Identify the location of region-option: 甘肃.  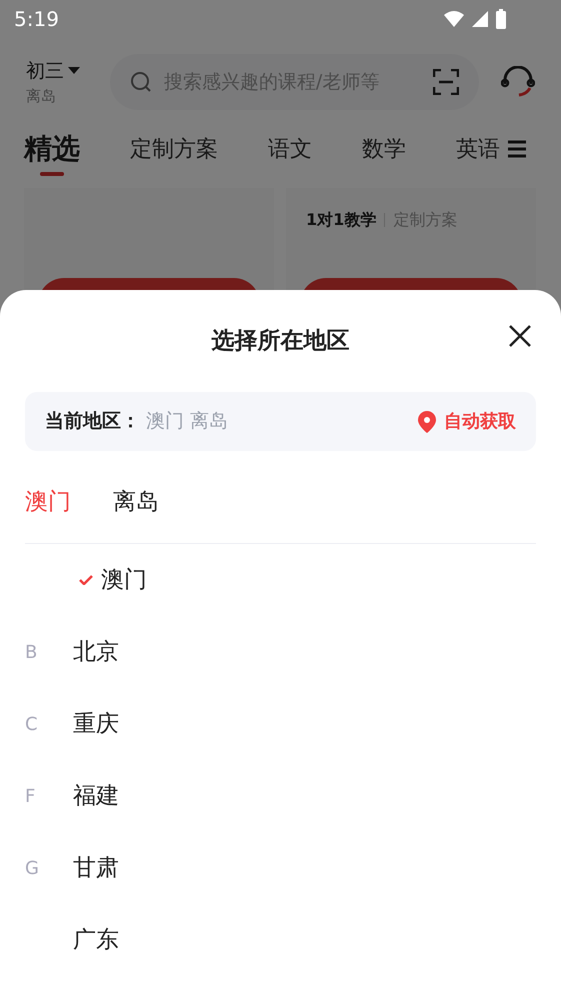
(96, 868).